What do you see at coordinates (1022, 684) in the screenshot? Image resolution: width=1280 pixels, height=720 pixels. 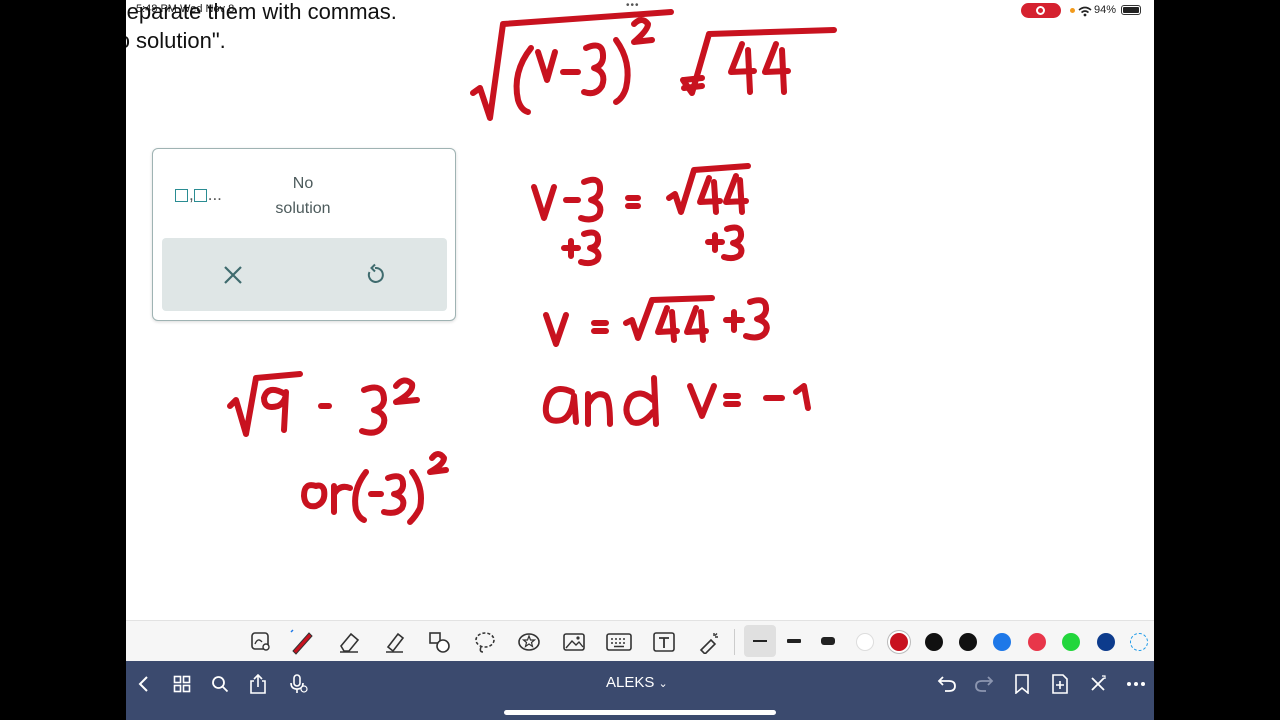 I see `bookmark-icon` at bounding box center [1022, 684].